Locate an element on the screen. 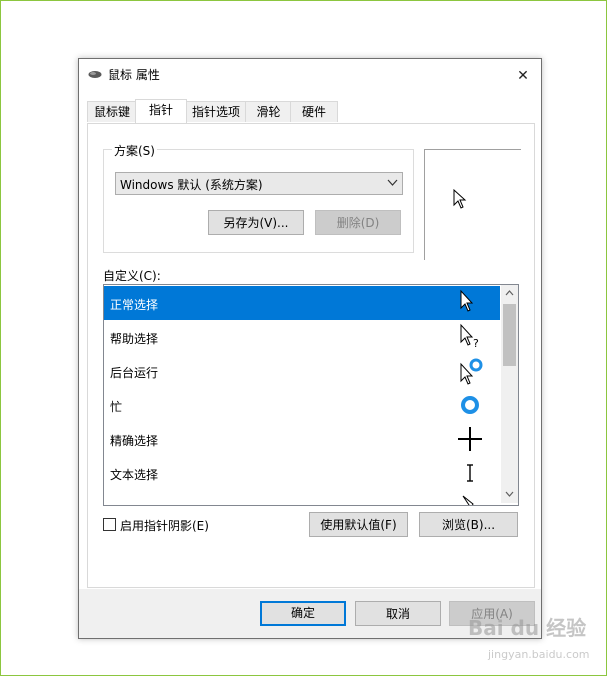 This screenshot has height=676, width=607. tab-hardware: 硬件 is located at coordinates (314, 111).